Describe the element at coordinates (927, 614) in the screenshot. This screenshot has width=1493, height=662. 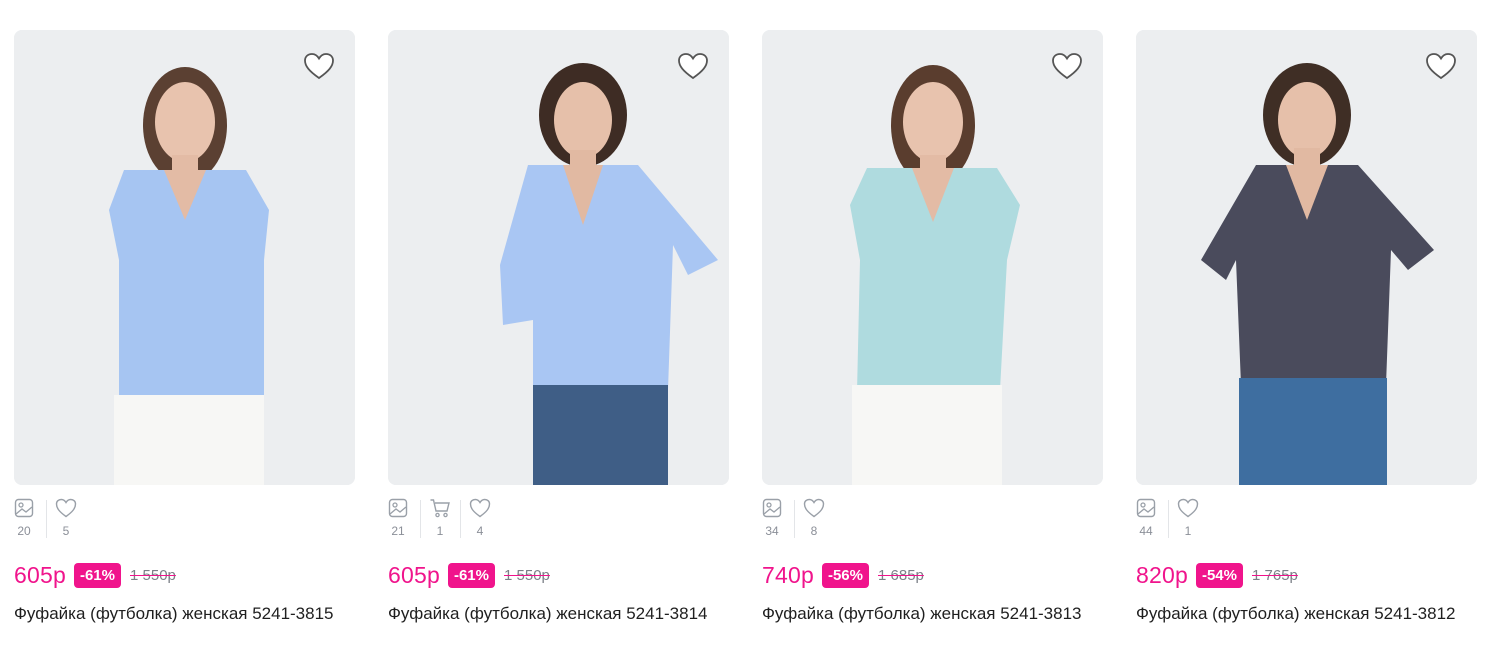
I see `product-title: Фуфайка (футболка) женская 5241-3813` at that location.